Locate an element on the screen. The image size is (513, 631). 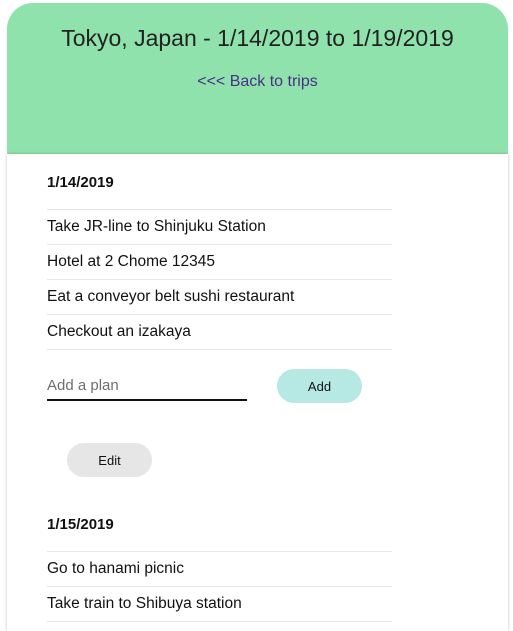
trip-title: Tokyo, Japan - 1/14/2019 to 1/19/2019 is located at coordinates (257, 38).